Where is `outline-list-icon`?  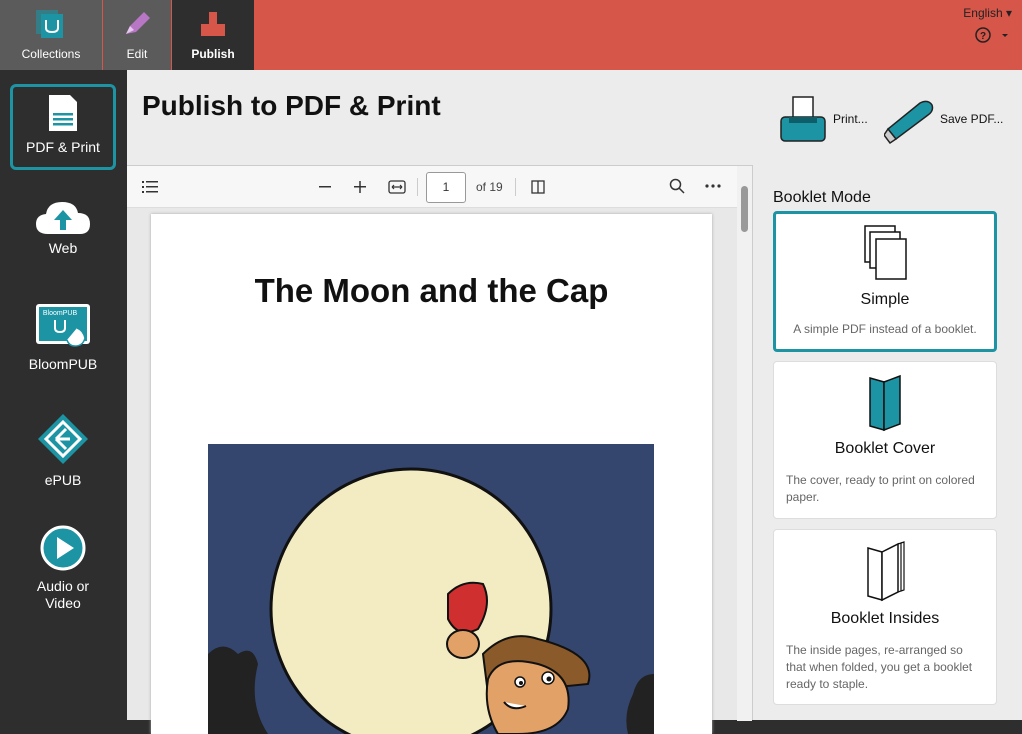 outline-list-icon is located at coordinates (151, 187).